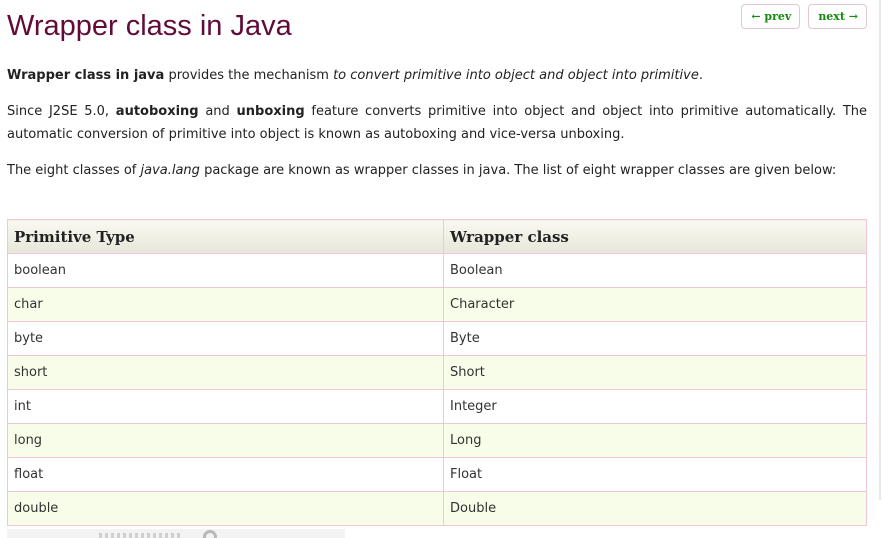 This screenshot has width=882, height=538. Describe the element at coordinates (880, 250) in the screenshot. I see `scrollbar-track` at that location.